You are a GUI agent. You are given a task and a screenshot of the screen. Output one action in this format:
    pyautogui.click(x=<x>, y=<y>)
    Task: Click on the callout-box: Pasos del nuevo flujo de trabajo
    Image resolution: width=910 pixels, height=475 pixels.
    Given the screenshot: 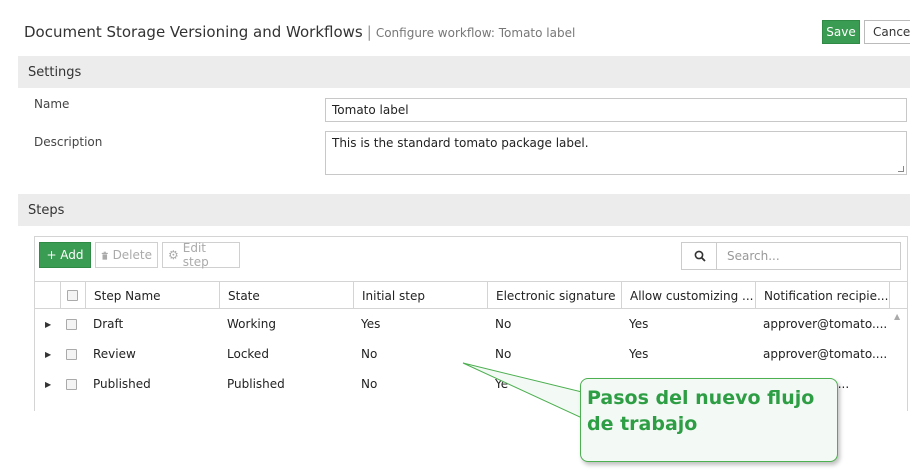 What is the action you would take?
    pyautogui.click(x=709, y=420)
    